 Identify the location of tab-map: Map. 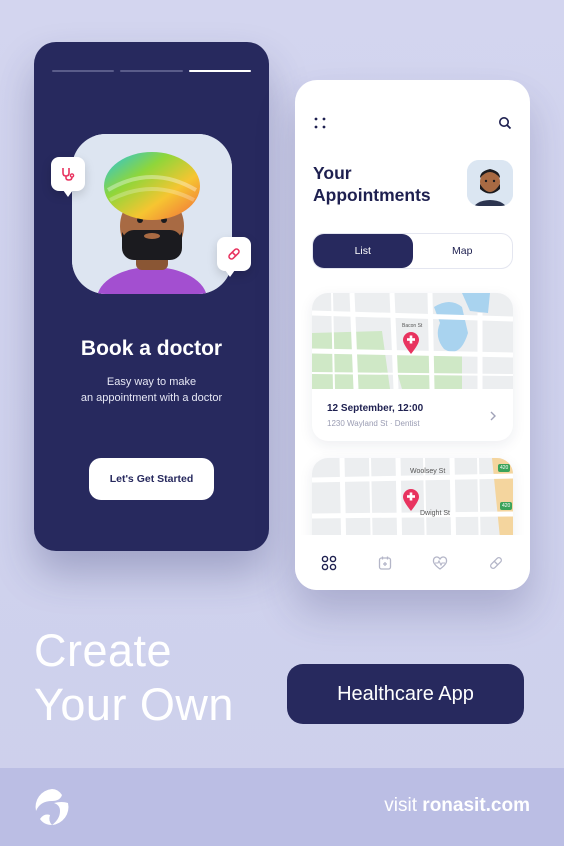
(463, 251).